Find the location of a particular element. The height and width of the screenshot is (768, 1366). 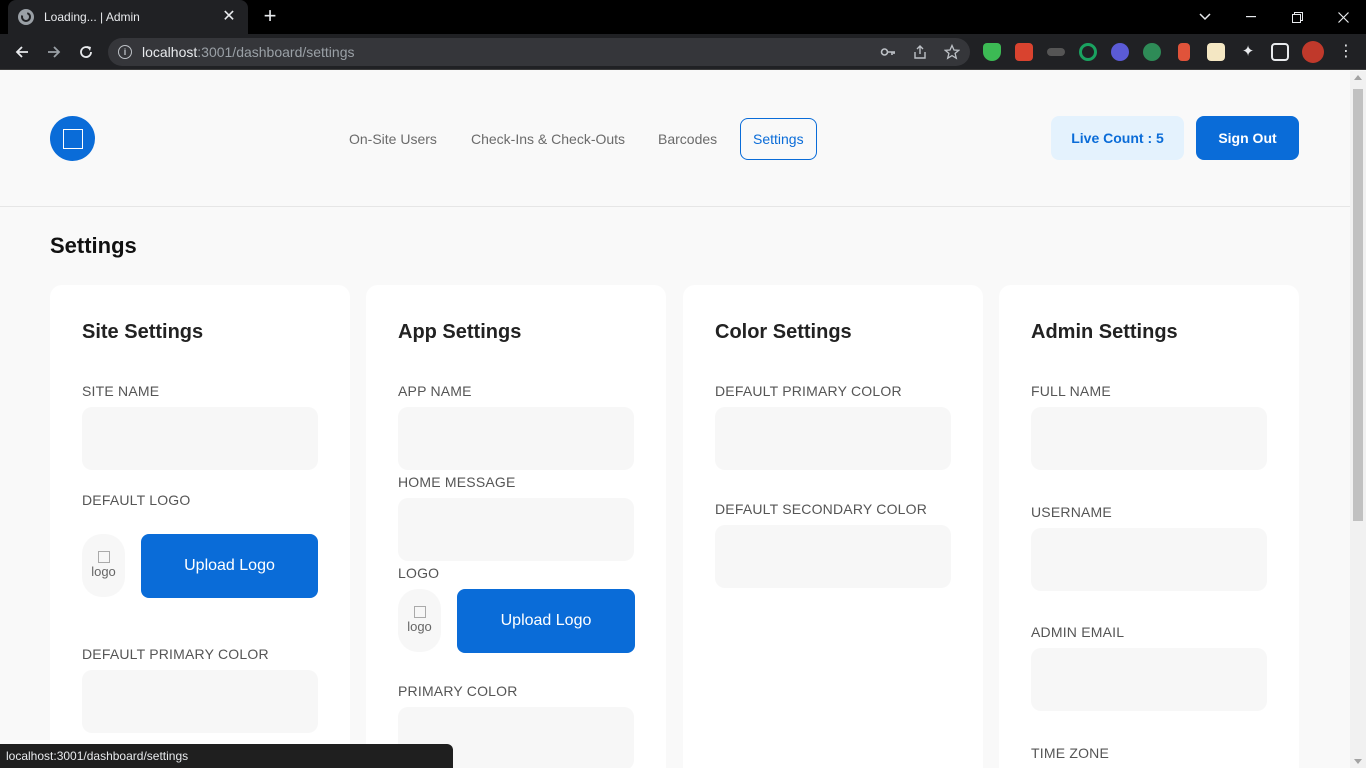

browser-toolbar: i localhost:3001/dashboard/settings ✦ ⋮ is located at coordinates (683, 52).